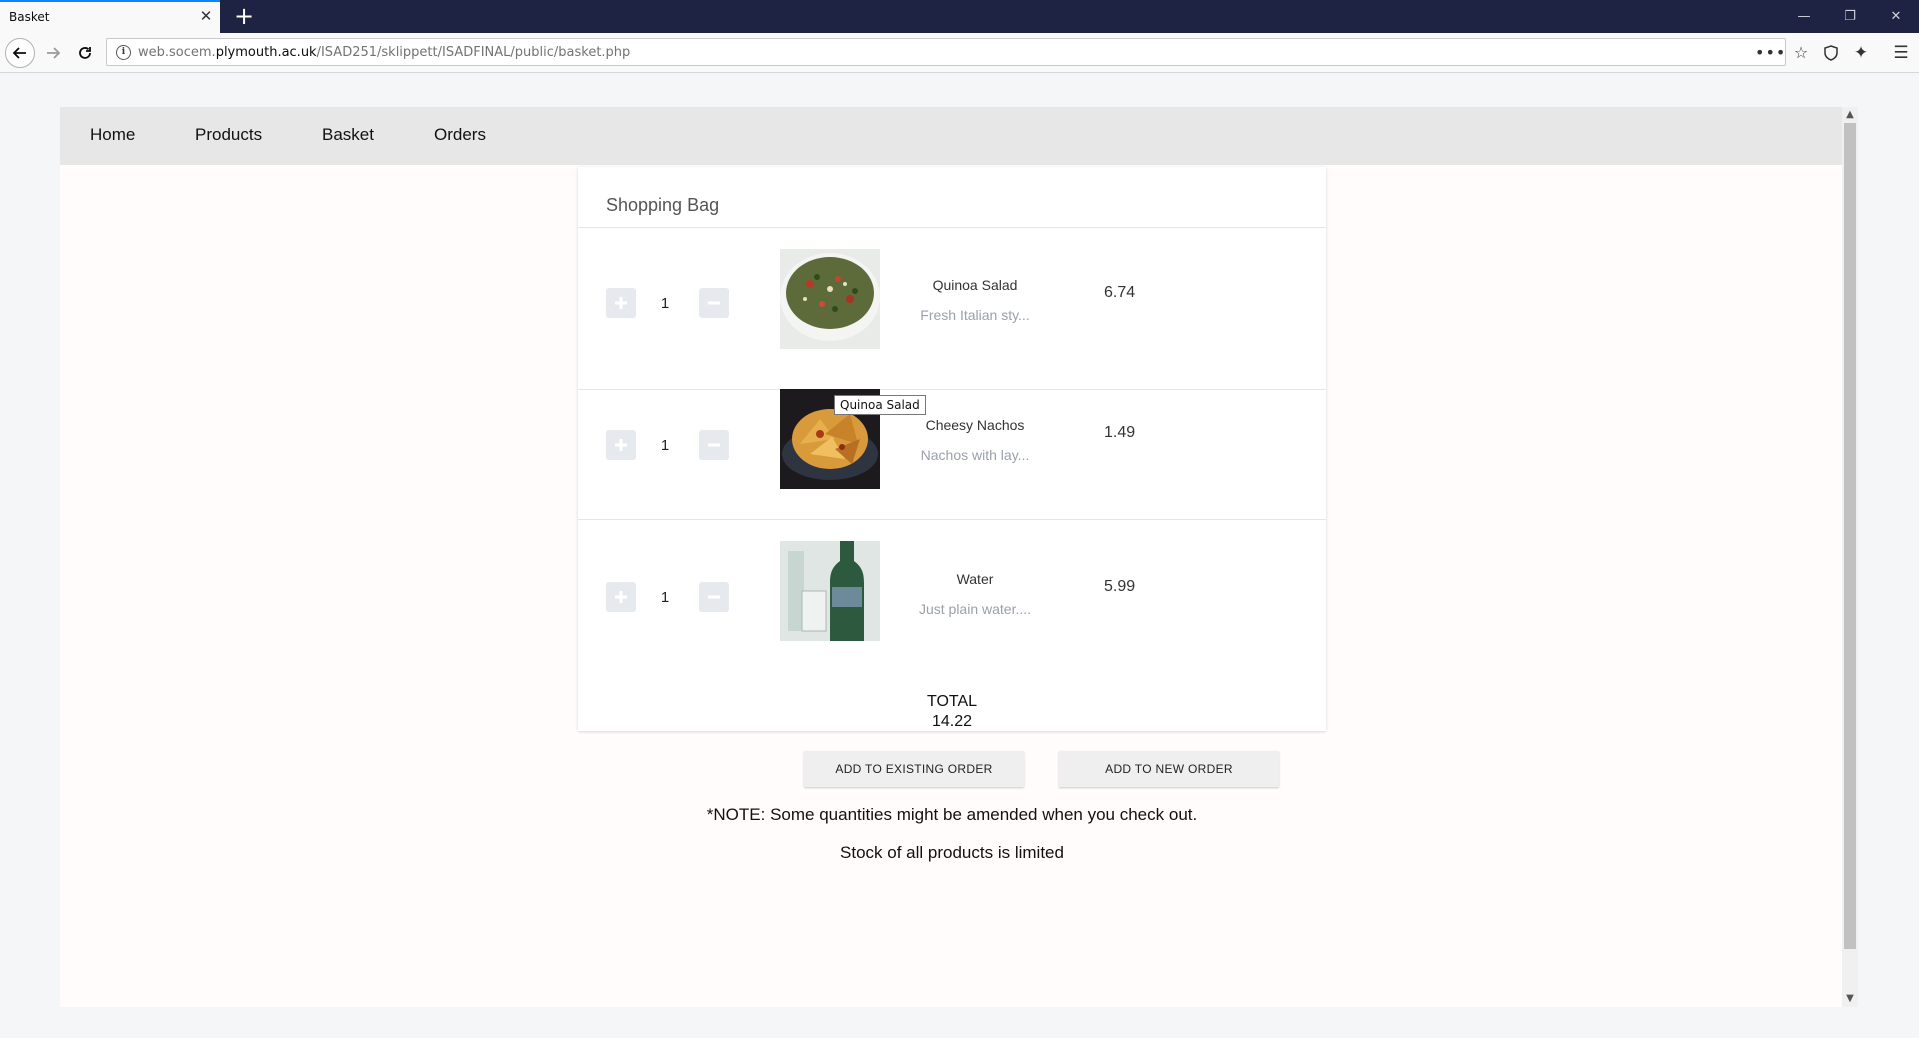  I want to click on scroll-up-icon: ▲, so click(1850, 115).